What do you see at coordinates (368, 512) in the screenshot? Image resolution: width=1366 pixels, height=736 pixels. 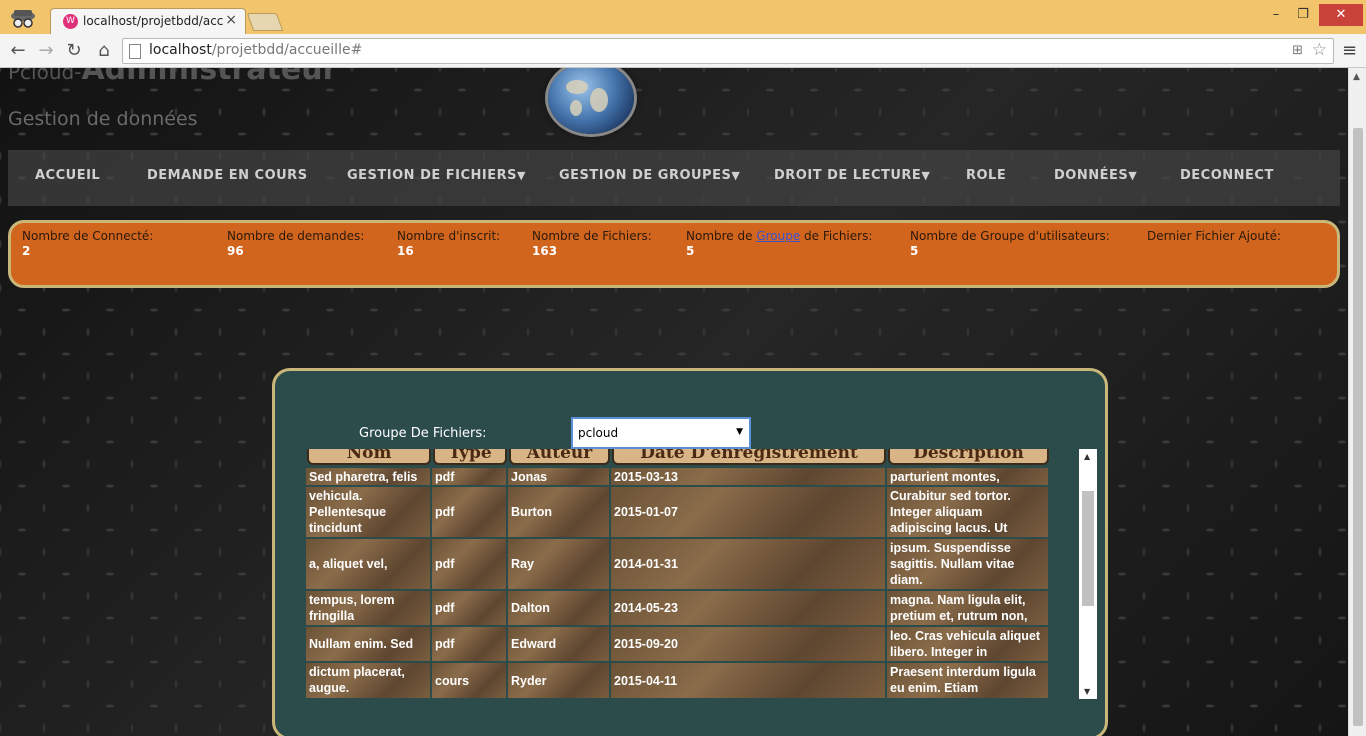 I see `cell-nom: vehicula. Pellentesque tincidunt` at bounding box center [368, 512].